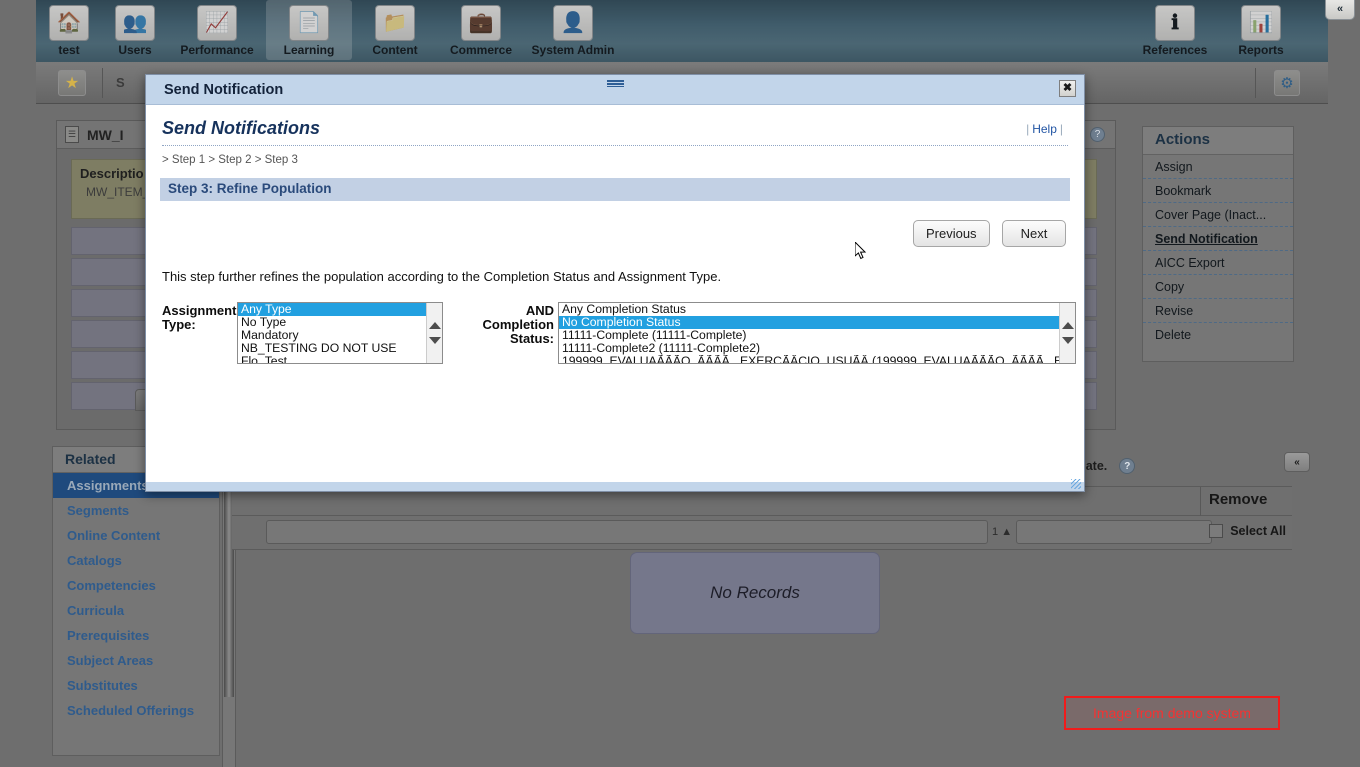 Image resolution: width=1360 pixels, height=767 pixels. Describe the element at coordinates (69, 23) in the screenshot. I see `home-icon: 🏠` at that location.